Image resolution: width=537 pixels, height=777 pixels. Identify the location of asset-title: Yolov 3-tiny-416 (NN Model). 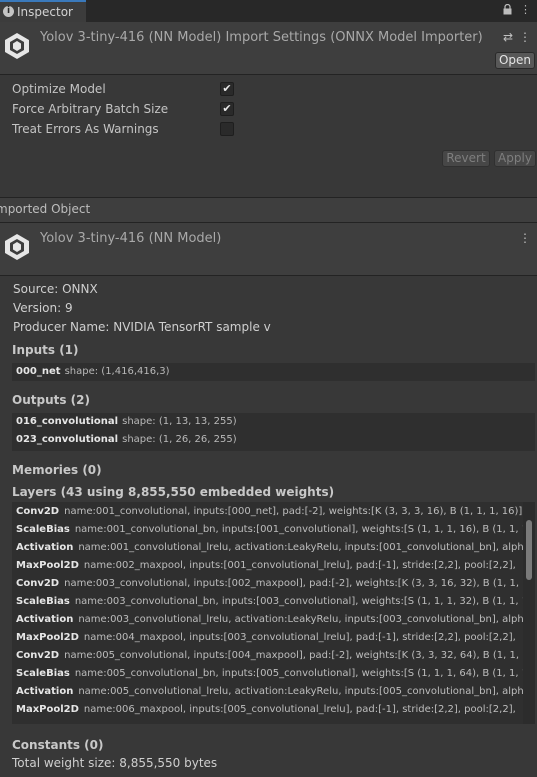
(131, 238).